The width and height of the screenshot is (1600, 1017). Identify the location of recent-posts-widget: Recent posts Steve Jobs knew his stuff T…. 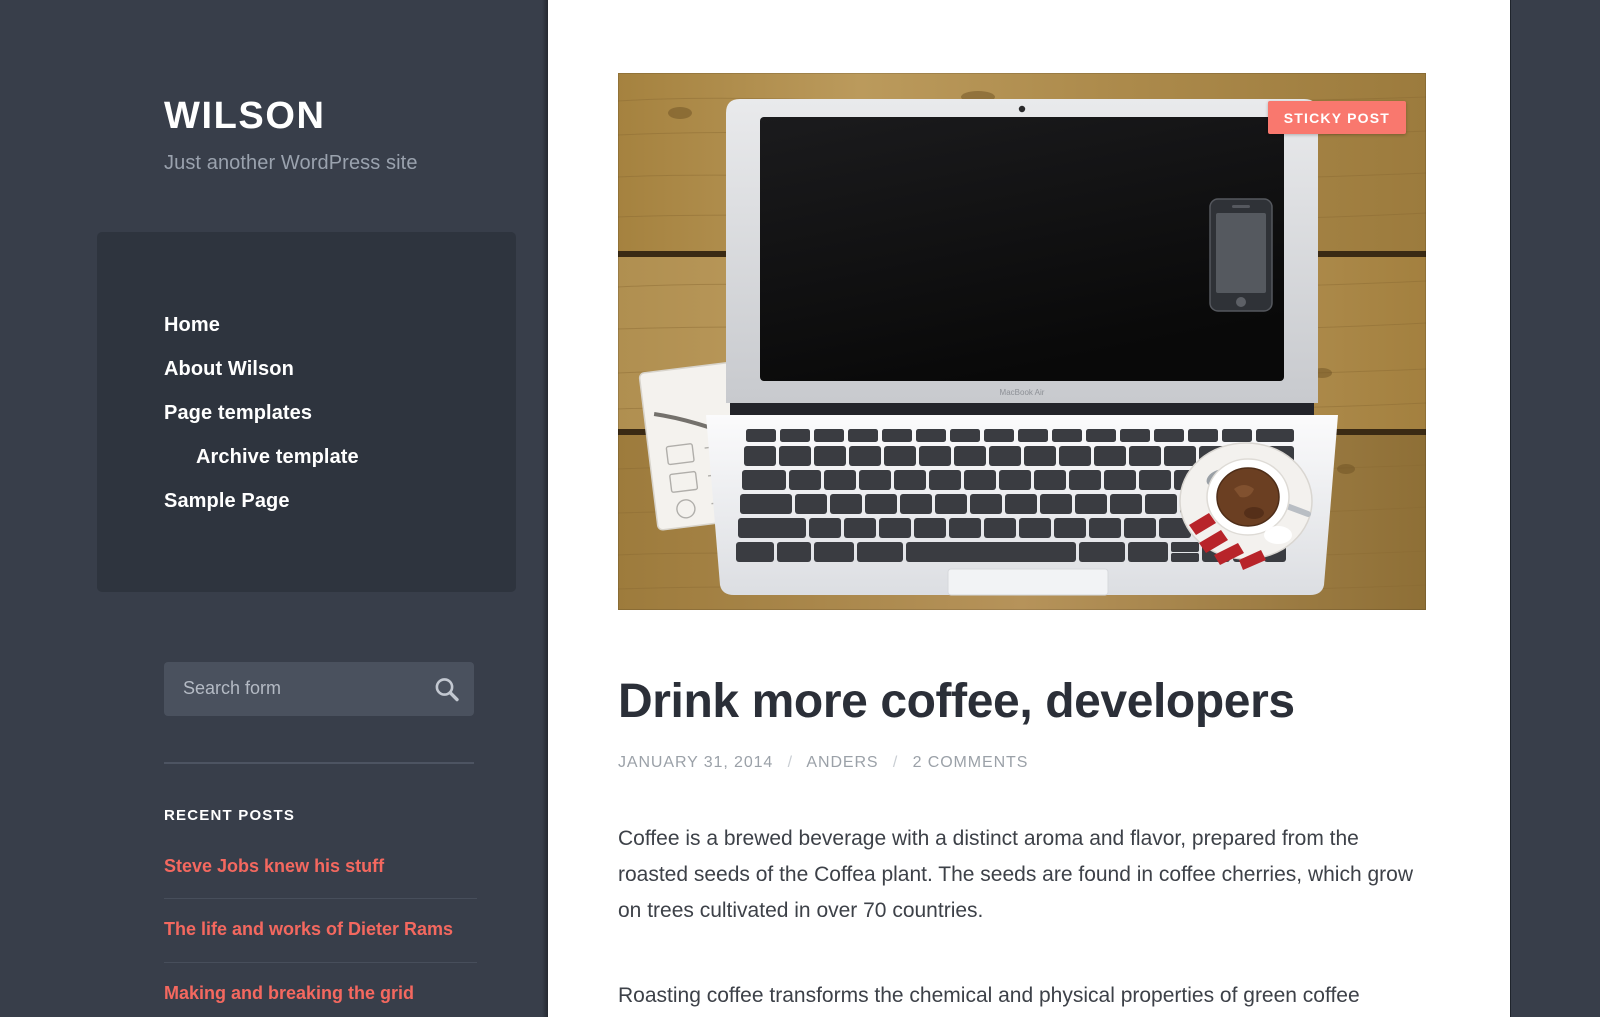
(320, 912).